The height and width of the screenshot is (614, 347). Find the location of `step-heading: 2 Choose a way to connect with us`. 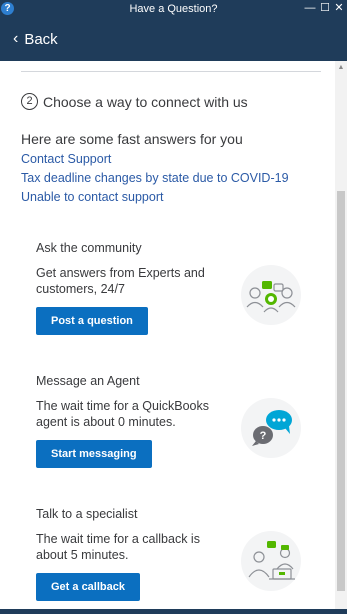

step-heading: 2 Choose a way to connect with us is located at coordinates (134, 101).